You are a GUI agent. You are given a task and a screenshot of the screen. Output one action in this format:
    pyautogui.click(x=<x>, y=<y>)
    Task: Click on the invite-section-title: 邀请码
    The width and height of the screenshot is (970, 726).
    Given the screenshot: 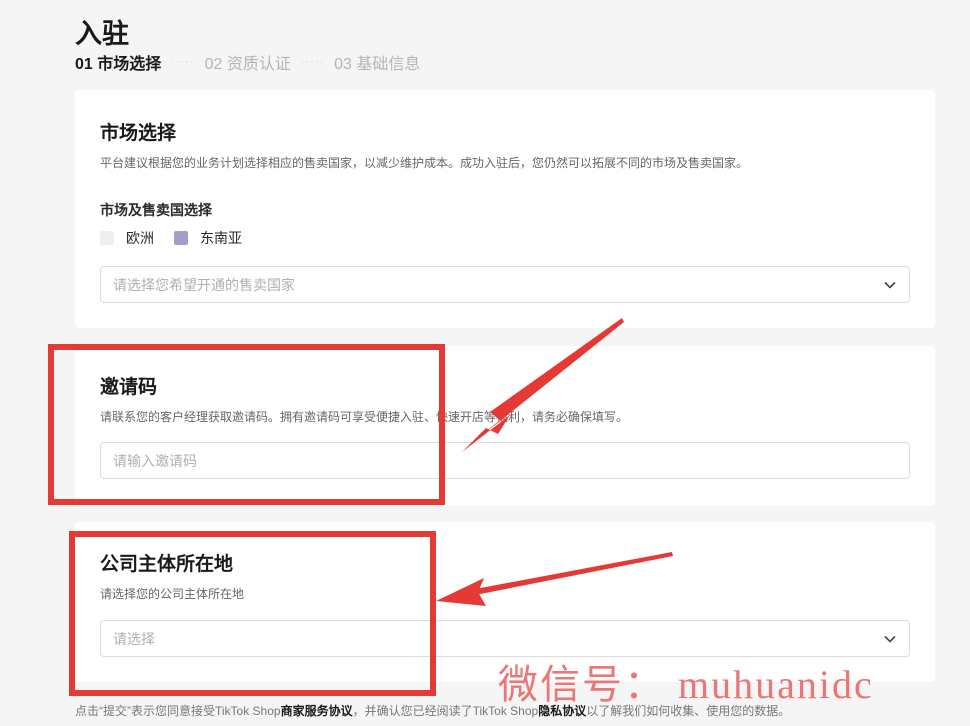 What is the action you would take?
    pyautogui.click(x=129, y=387)
    